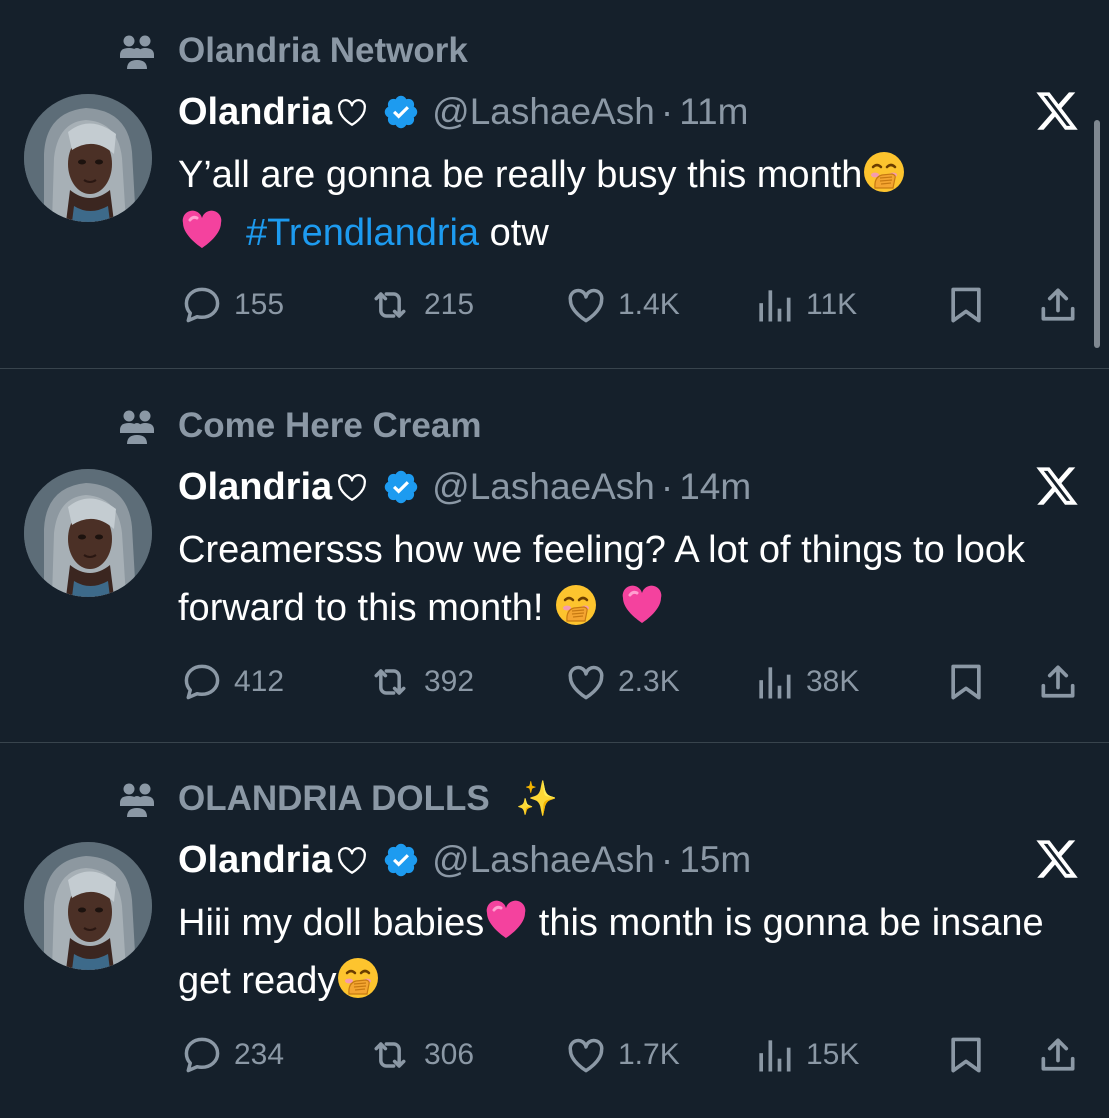 Image resolution: width=1109 pixels, height=1118 pixels. I want to click on community-label: OLANDRIA DOLLS ✨, so click(338, 799).